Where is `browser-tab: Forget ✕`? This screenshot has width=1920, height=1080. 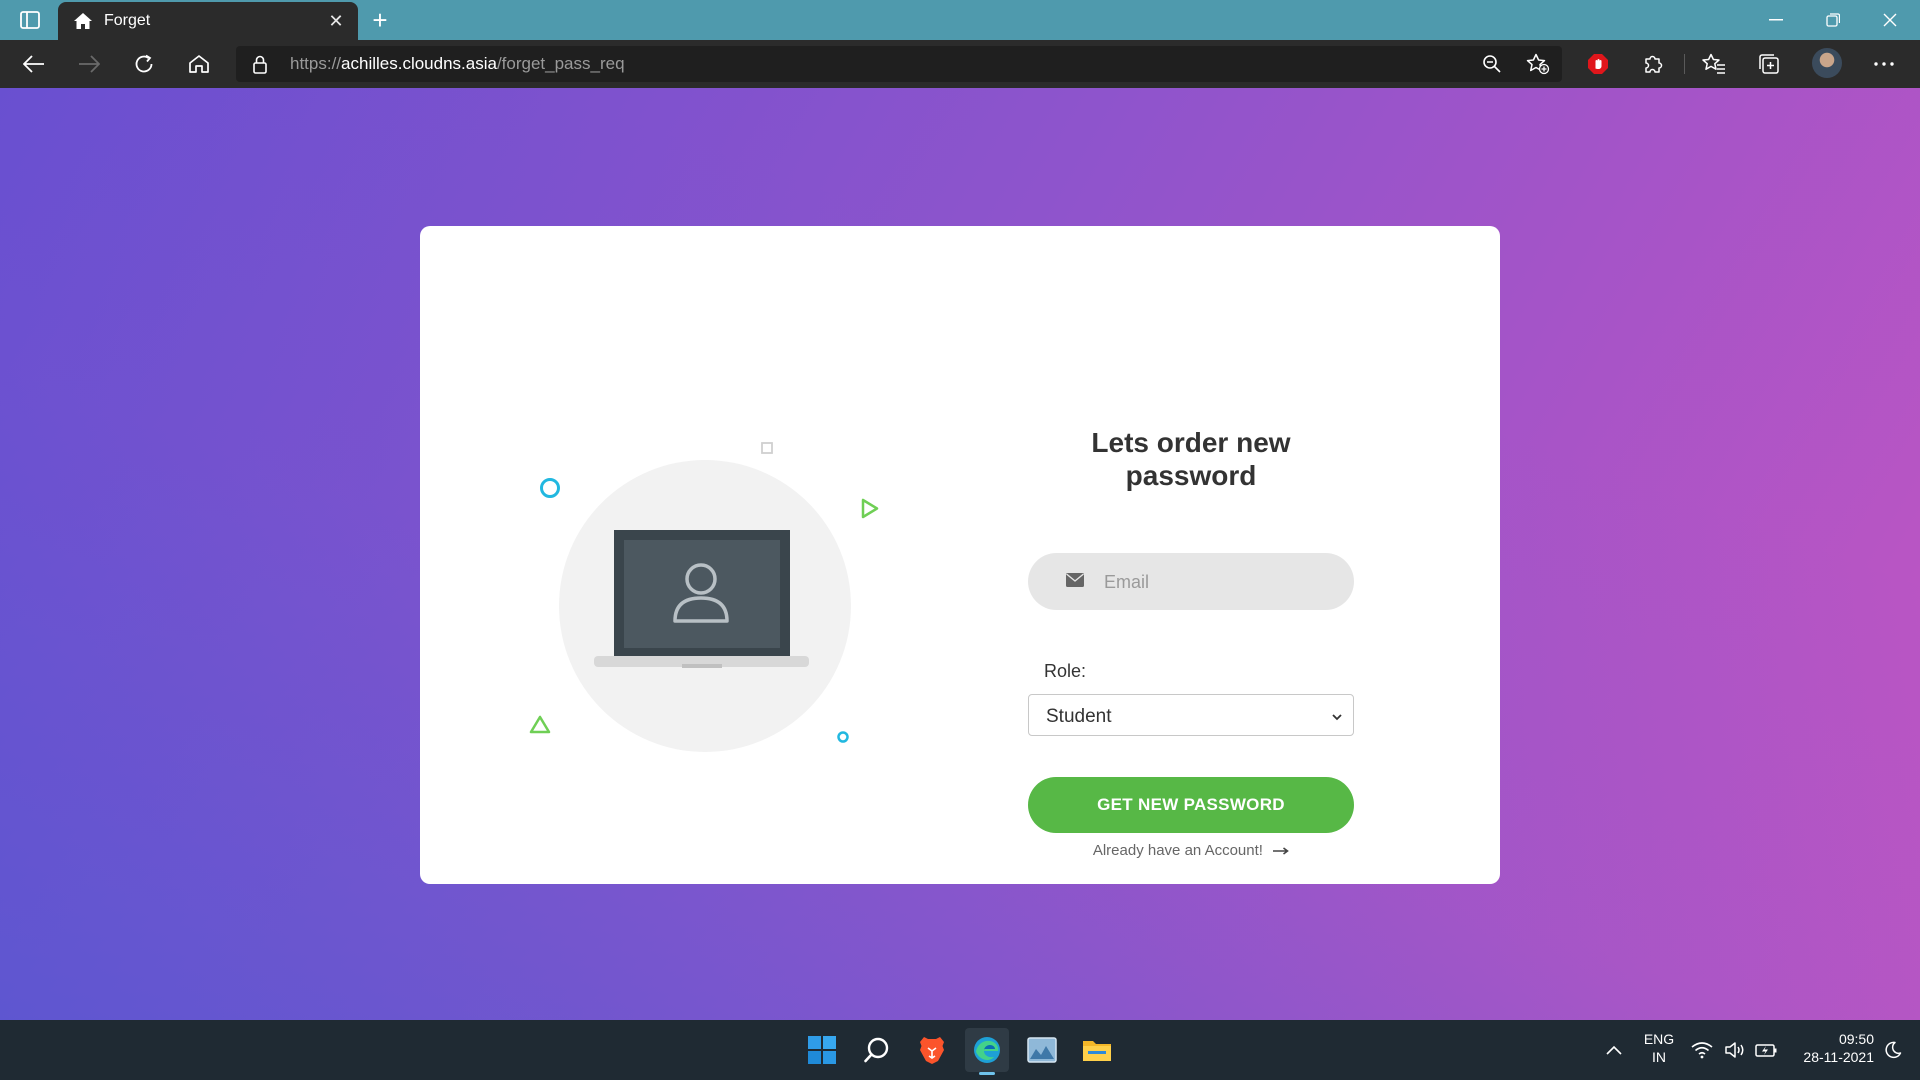 browser-tab: Forget ✕ is located at coordinates (208, 21).